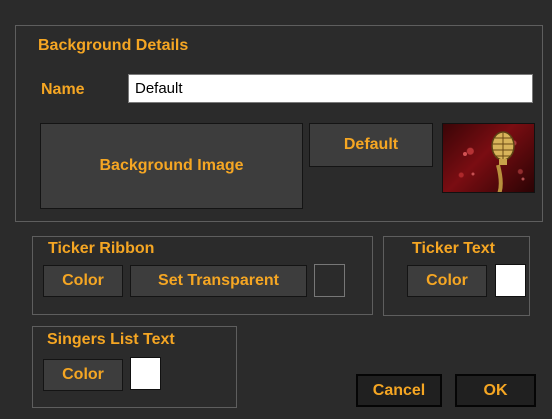 Image resolution: width=552 pixels, height=419 pixels. What do you see at coordinates (63, 89) in the screenshot?
I see `name-label: Name` at bounding box center [63, 89].